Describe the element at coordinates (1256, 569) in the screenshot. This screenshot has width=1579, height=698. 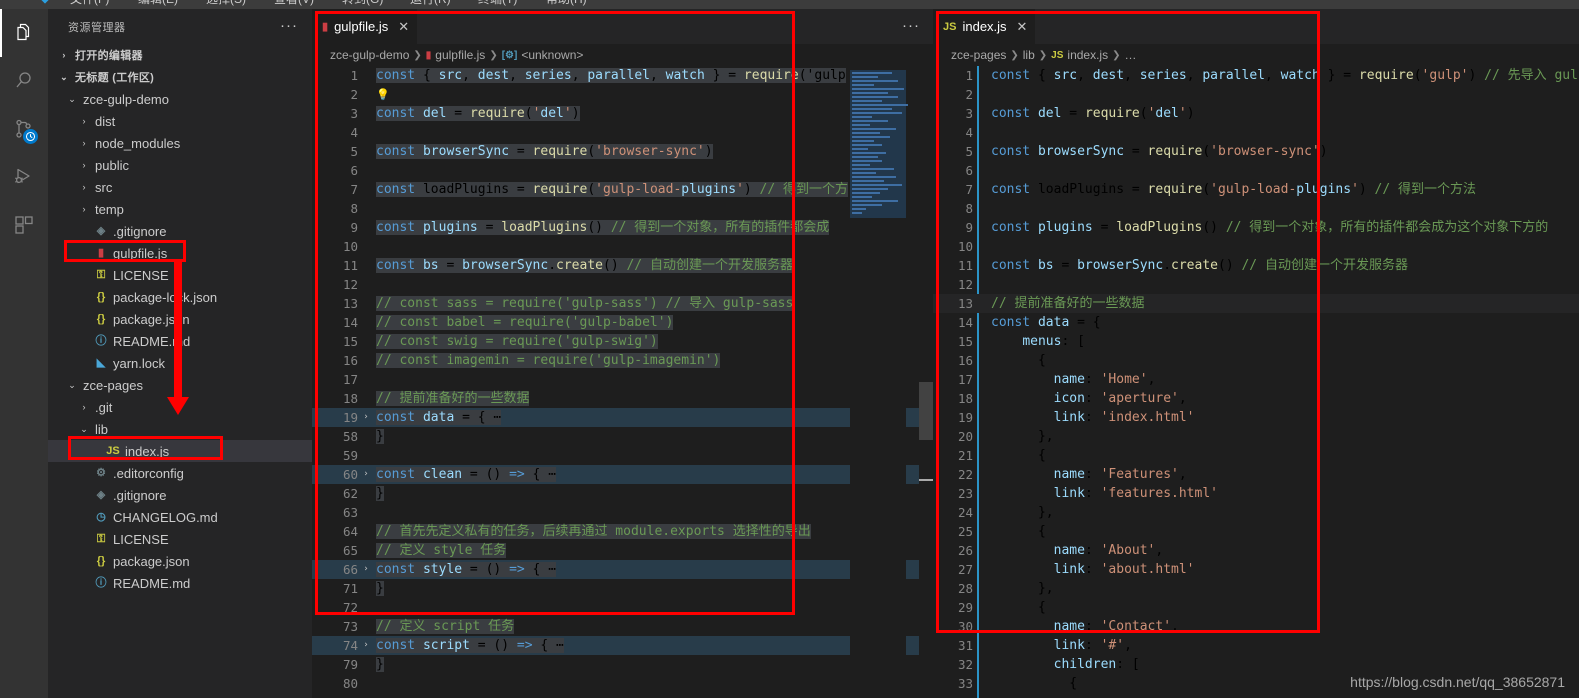
I see `code-line: 27 link: 'about.html'` at that location.